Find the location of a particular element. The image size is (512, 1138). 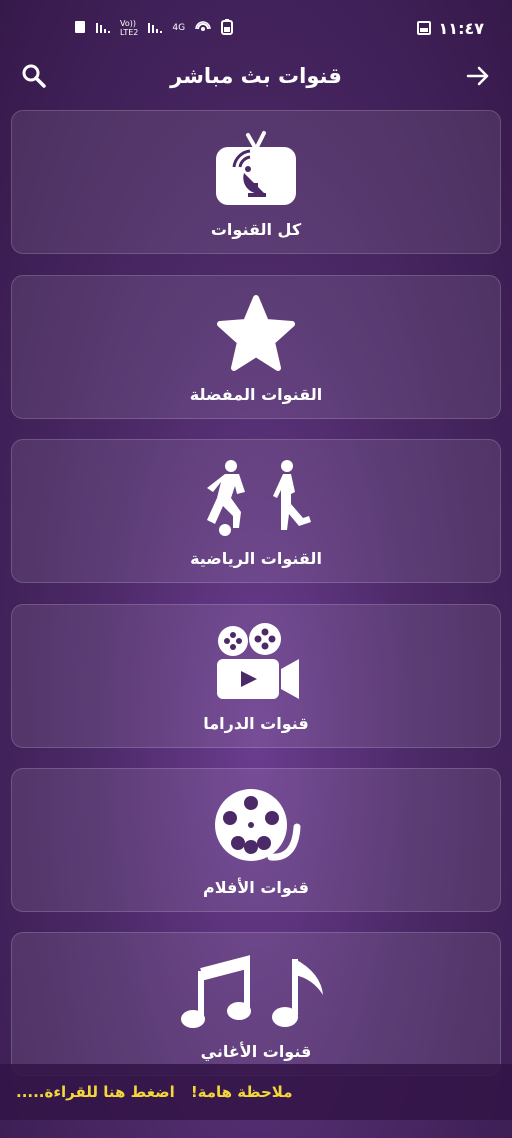

alert-icon is located at coordinates (80, 28).